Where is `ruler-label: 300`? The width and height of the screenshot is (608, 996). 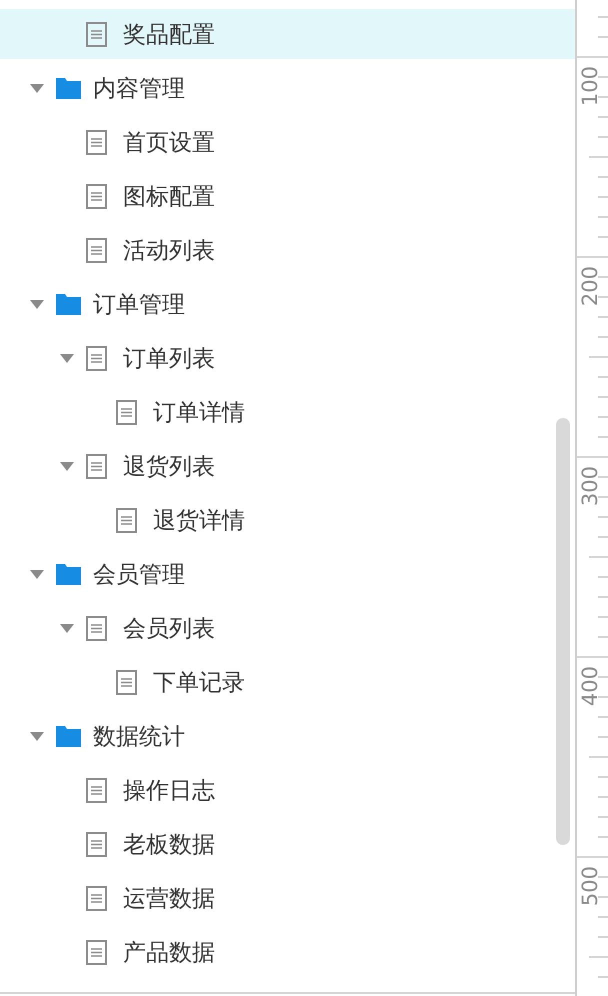
ruler-label: 300 is located at coordinates (590, 486).